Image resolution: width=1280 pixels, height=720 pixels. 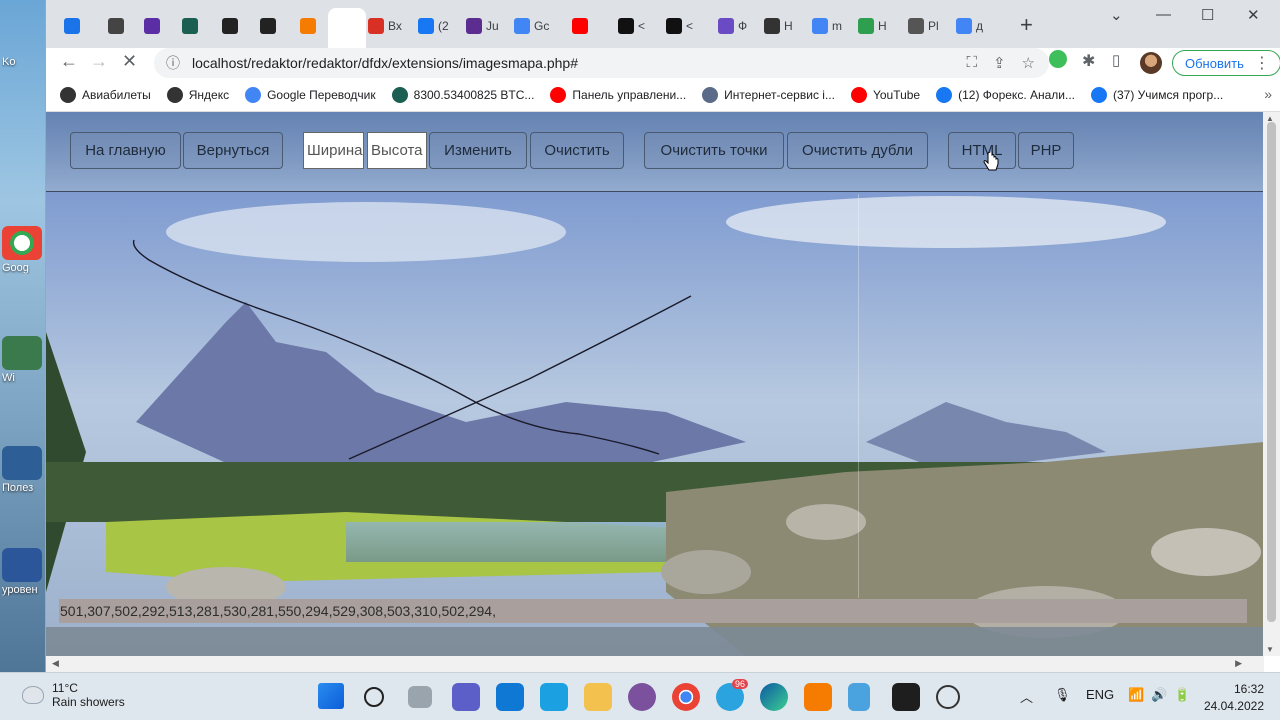 What do you see at coordinates (466, 697) in the screenshot?
I see `teams-chat-icon` at bounding box center [466, 697].